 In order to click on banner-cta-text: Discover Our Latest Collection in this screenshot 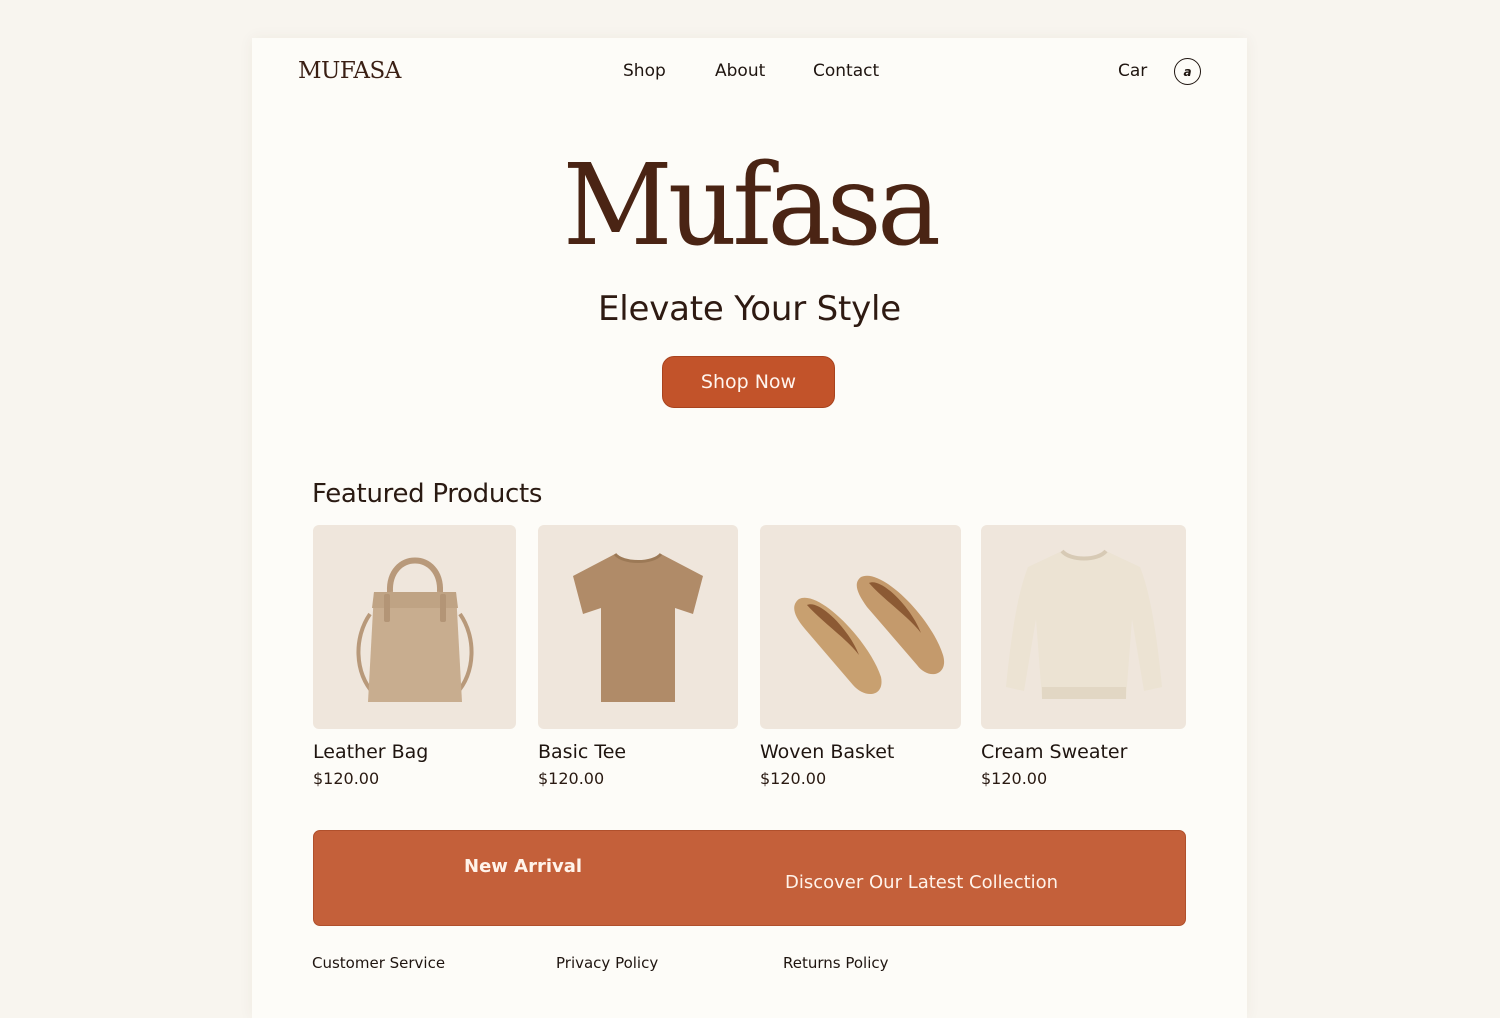, I will do `click(921, 882)`.